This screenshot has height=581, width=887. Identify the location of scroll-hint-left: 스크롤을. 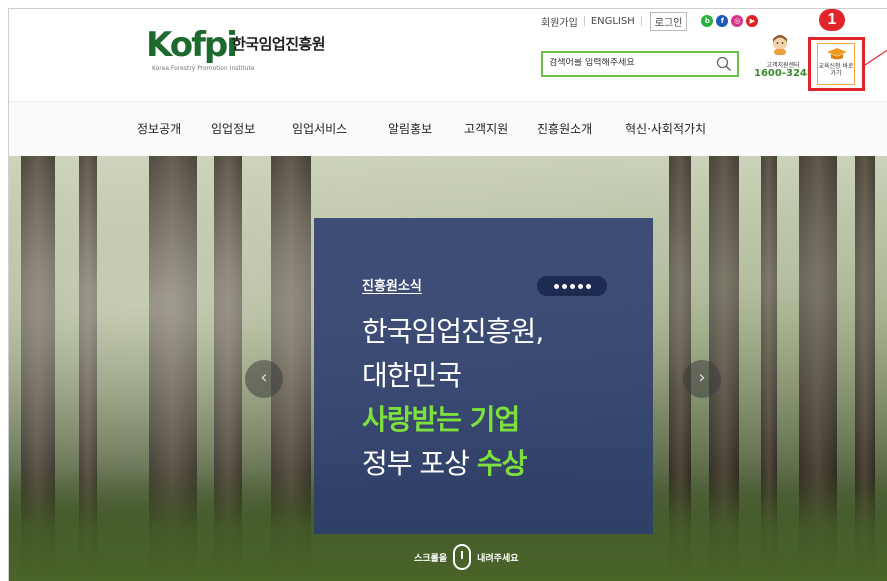
(431, 558).